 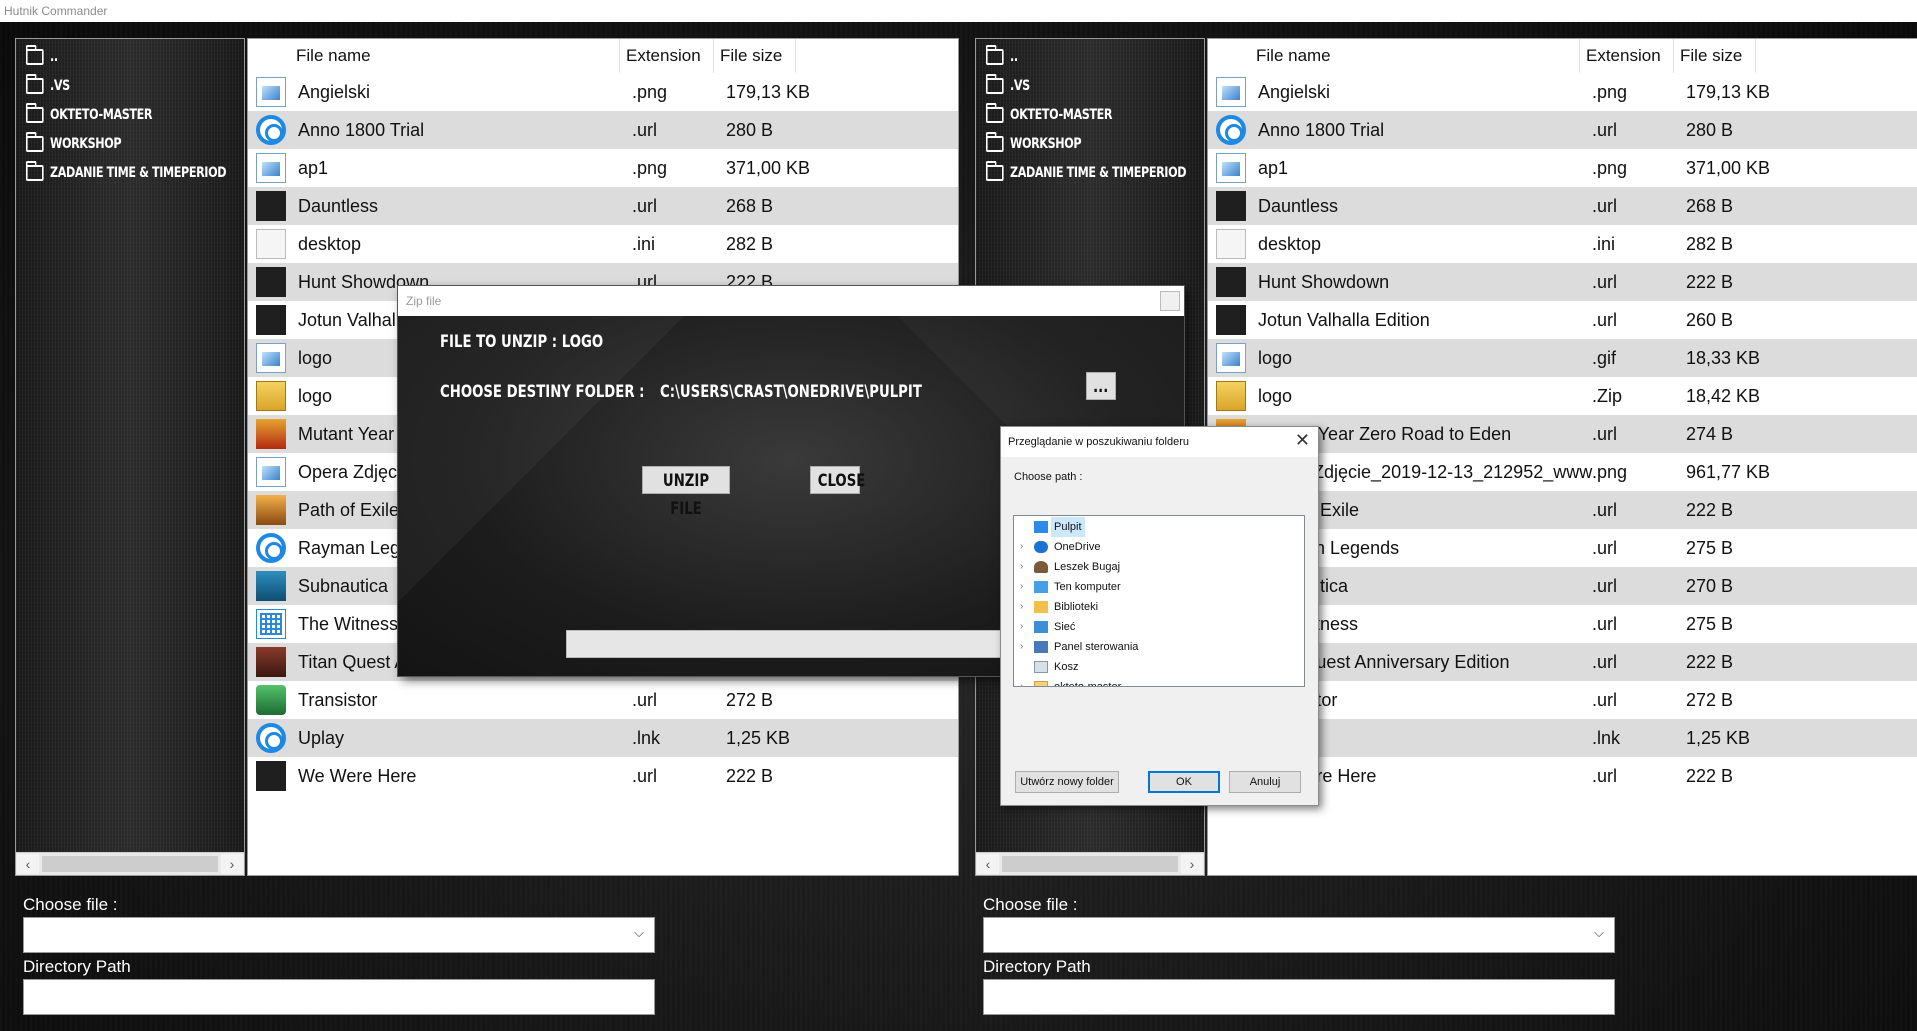 I want to click on folder-tree-label: Pulpit, so click(x=1068, y=527).